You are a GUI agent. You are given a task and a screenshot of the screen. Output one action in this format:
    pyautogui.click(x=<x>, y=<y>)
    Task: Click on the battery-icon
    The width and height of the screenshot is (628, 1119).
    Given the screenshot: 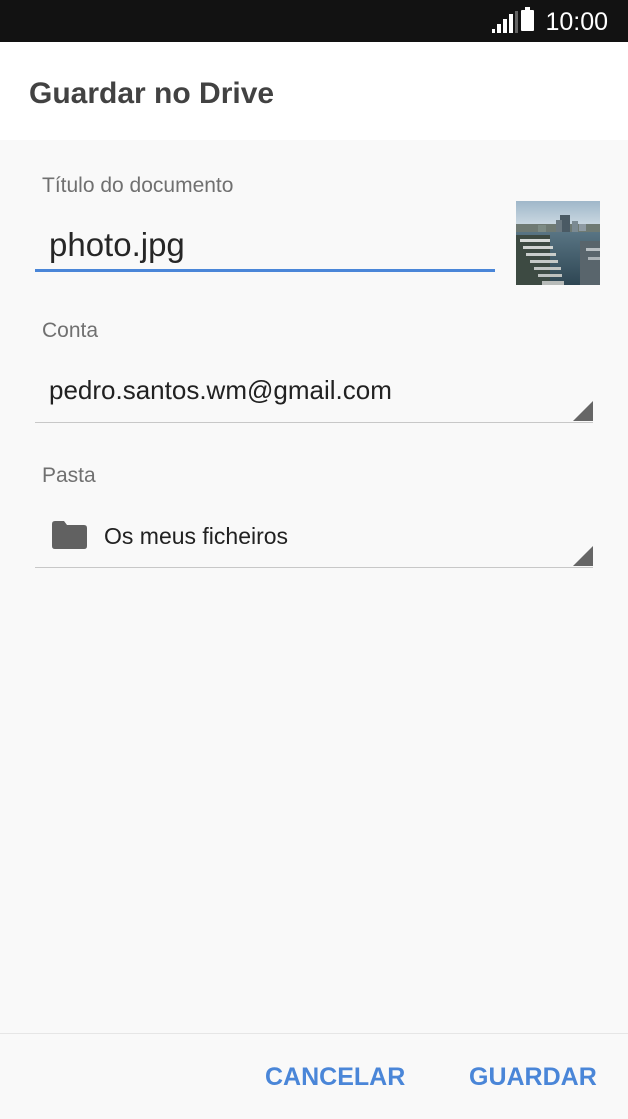 What is the action you would take?
    pyautogui.click(x=527, y=19)
    